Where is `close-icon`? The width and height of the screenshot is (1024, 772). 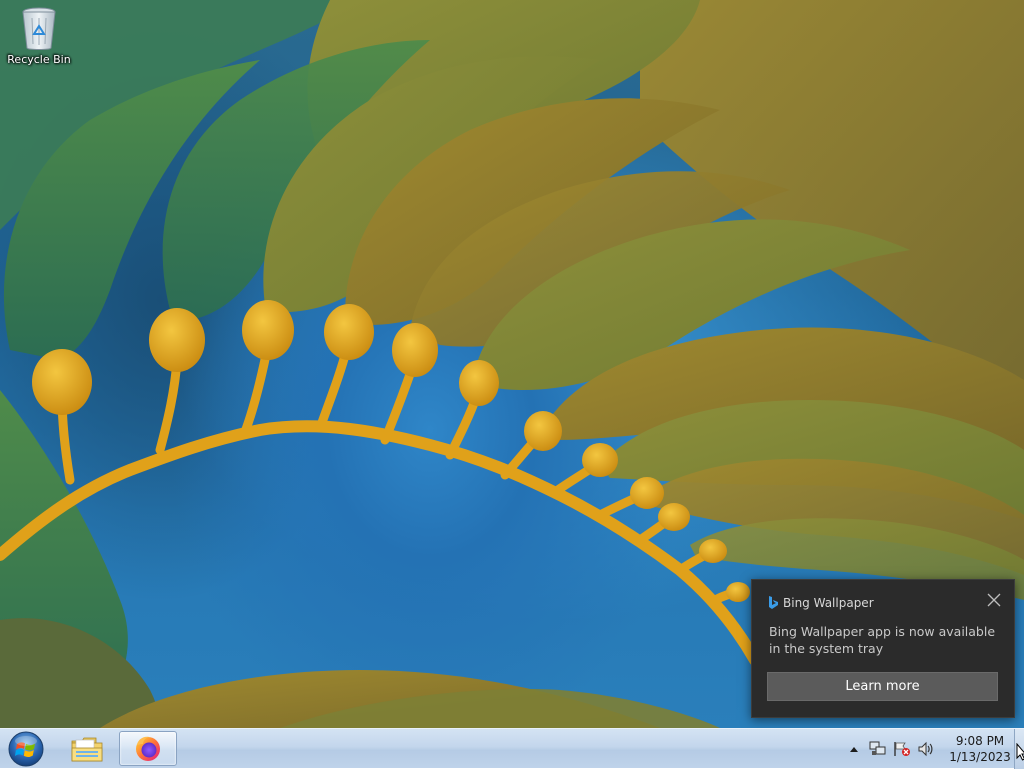
close-icon is located at coordinates (994, 600).